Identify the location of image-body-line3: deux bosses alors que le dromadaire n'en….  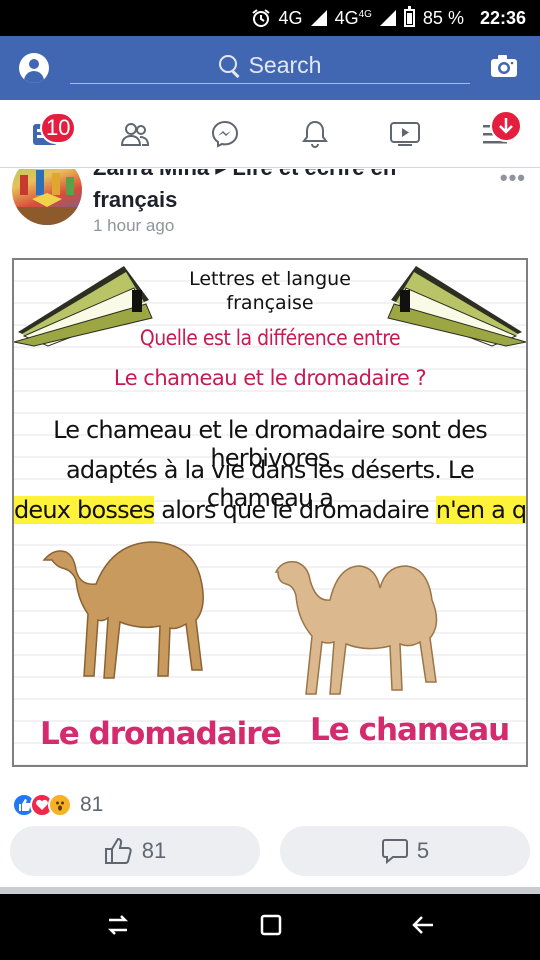
(270, 510).